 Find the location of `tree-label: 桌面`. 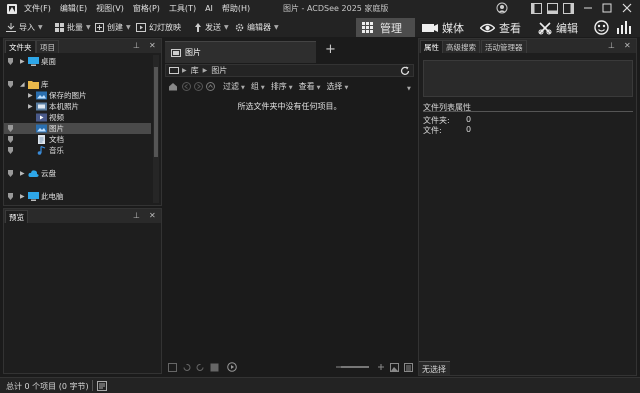

tree-label: 桌面 is located at coordinates (48, 61).